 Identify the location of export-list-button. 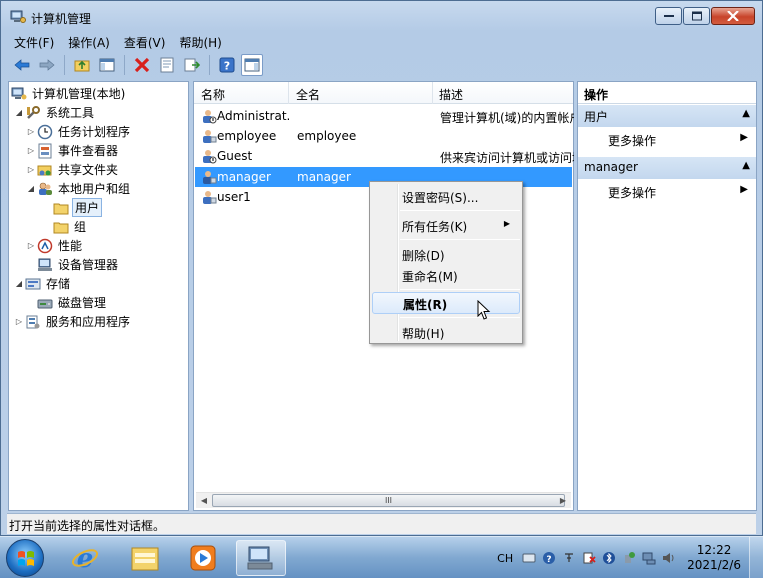
(192, 65).